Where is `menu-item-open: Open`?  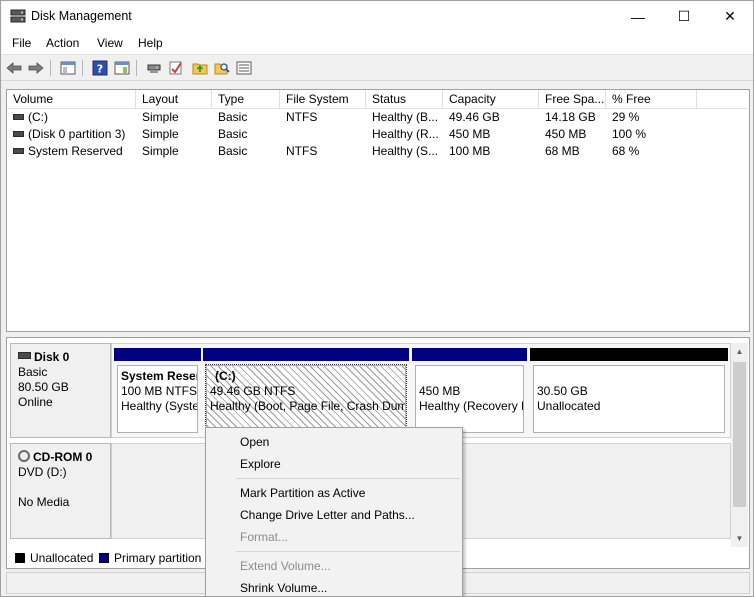 menu-item-open: Open is located at coordinates (254, 442).